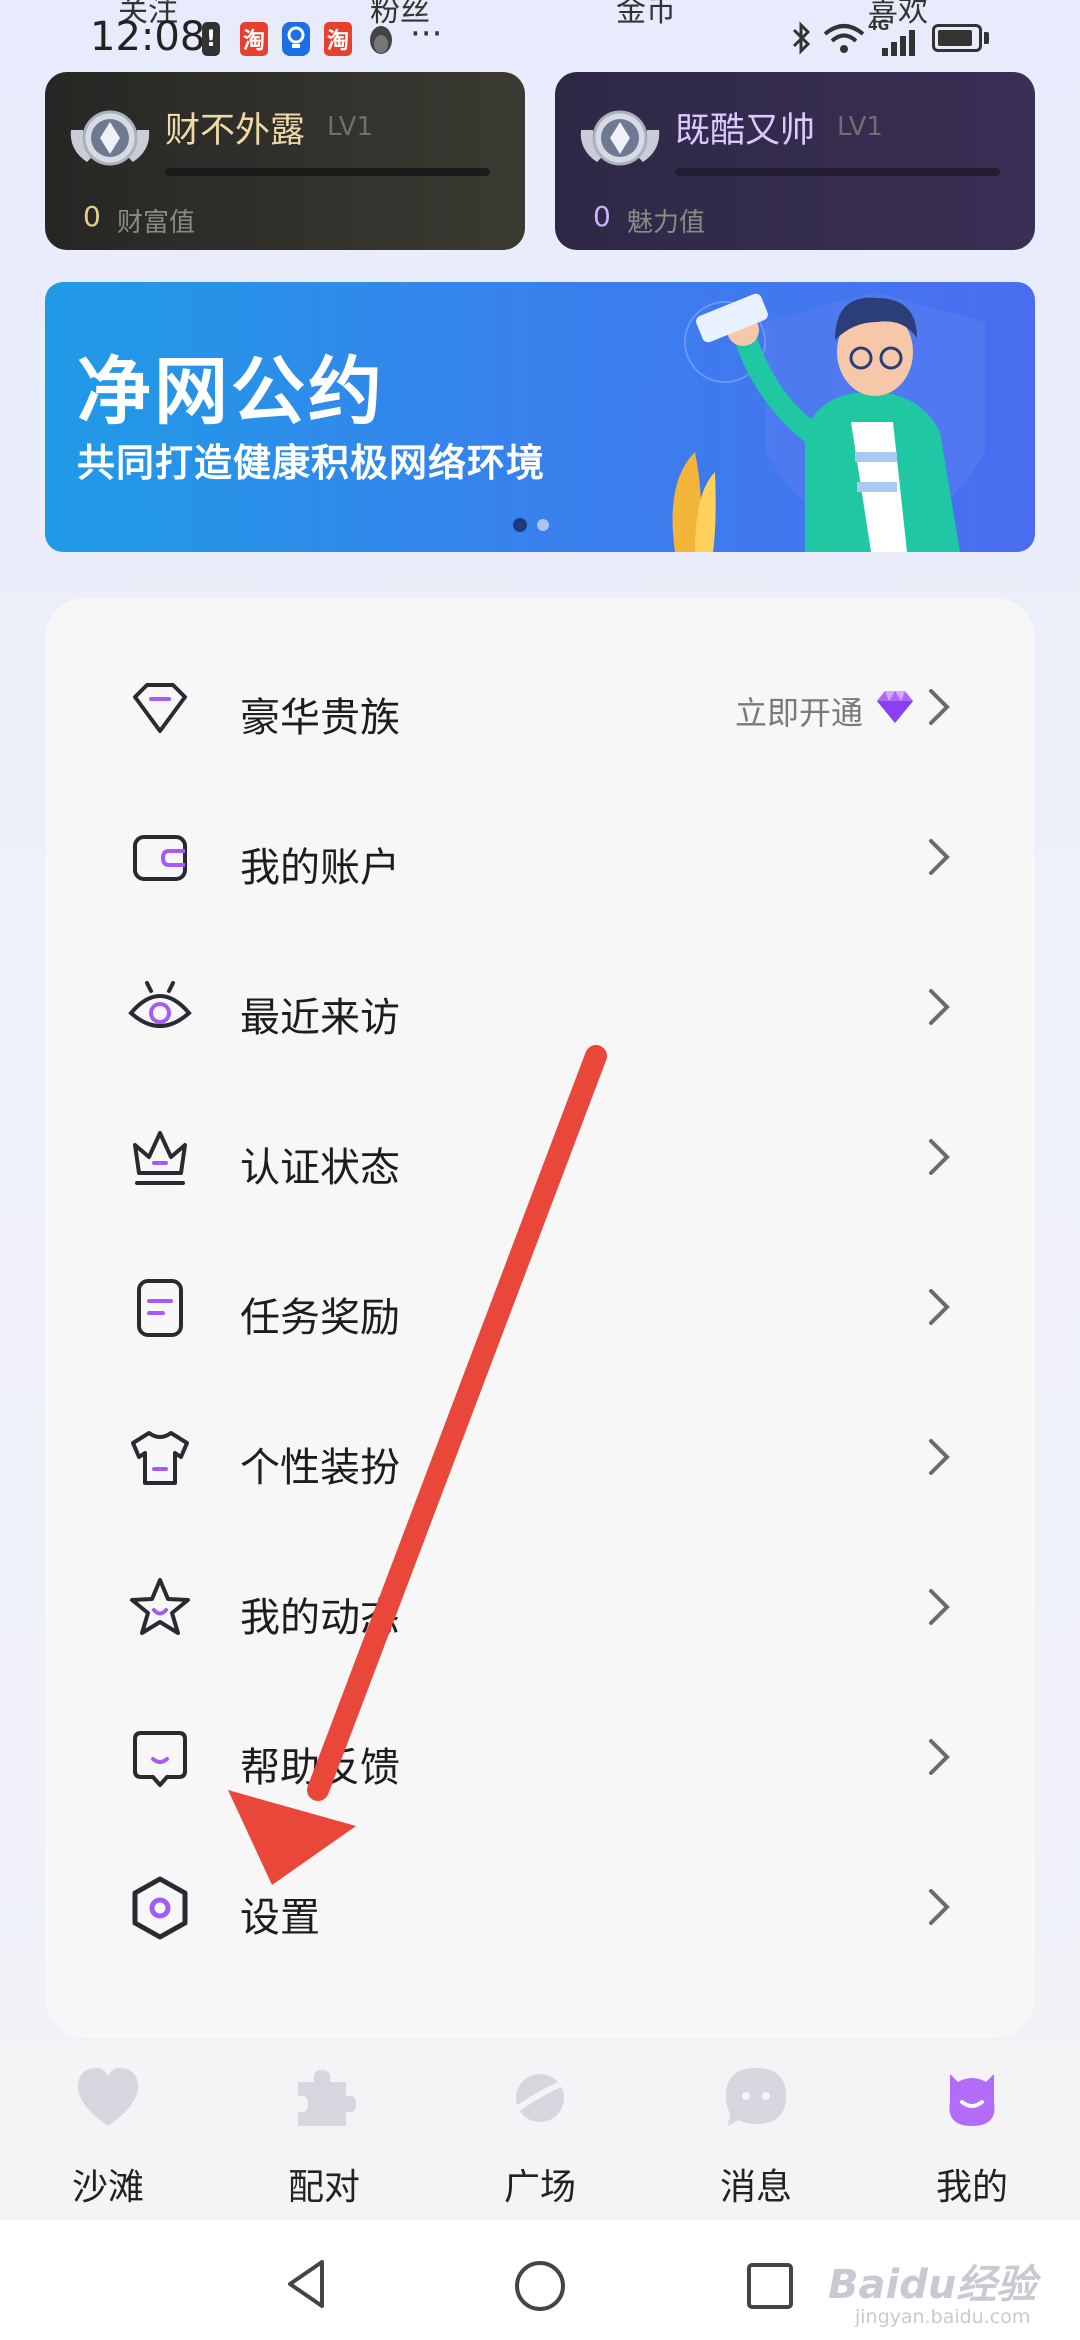 The image size is (1080, 2340). Describe the element at coordinates (320, 718) in the screenshot. I see `menu-item-label: 豪华贵族` at that location.